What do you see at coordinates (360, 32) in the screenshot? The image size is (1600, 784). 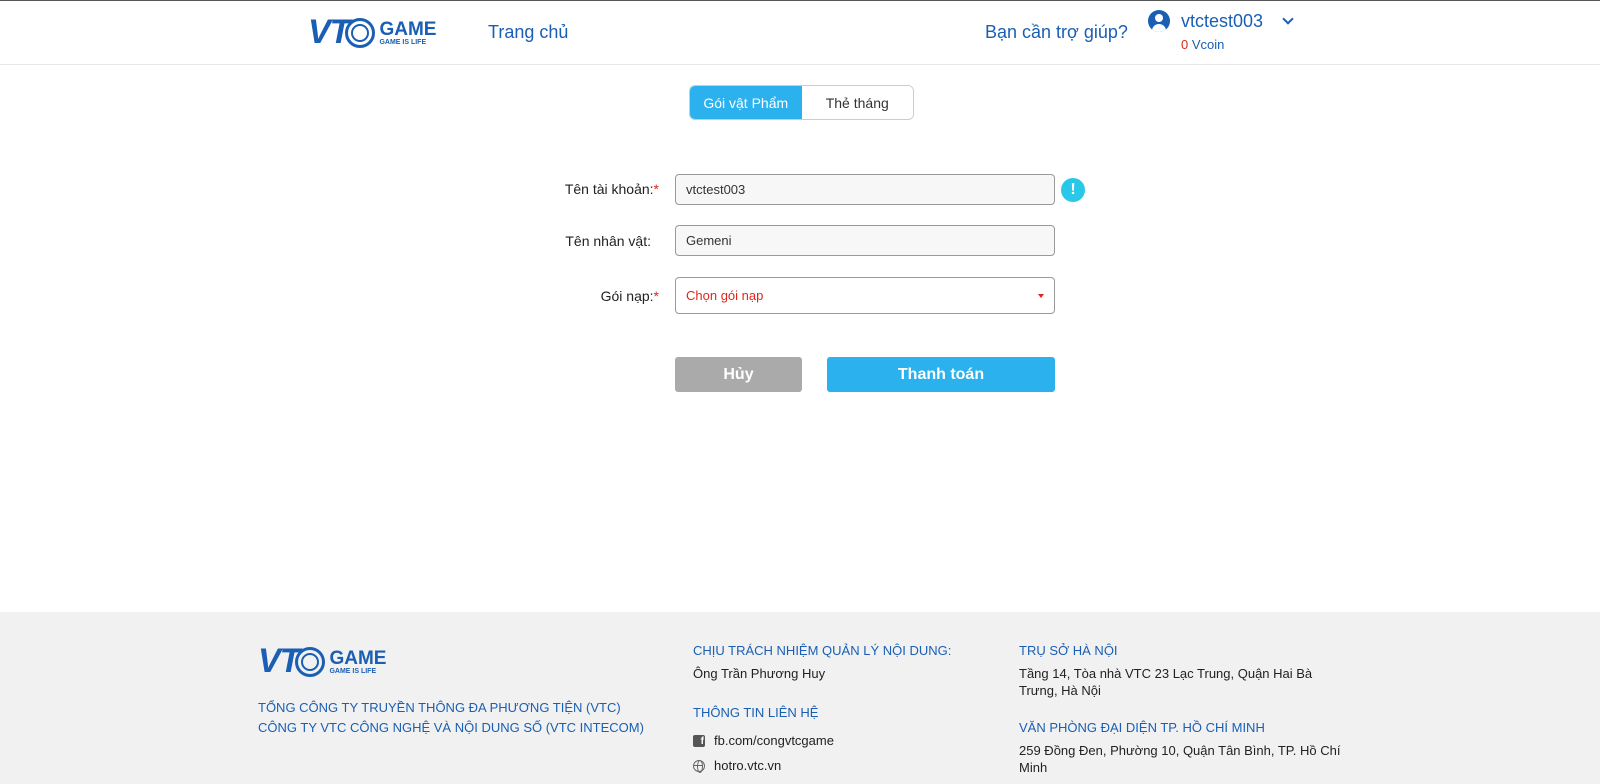 I see `logo-ring-icon` at bounding box center [360, 32].